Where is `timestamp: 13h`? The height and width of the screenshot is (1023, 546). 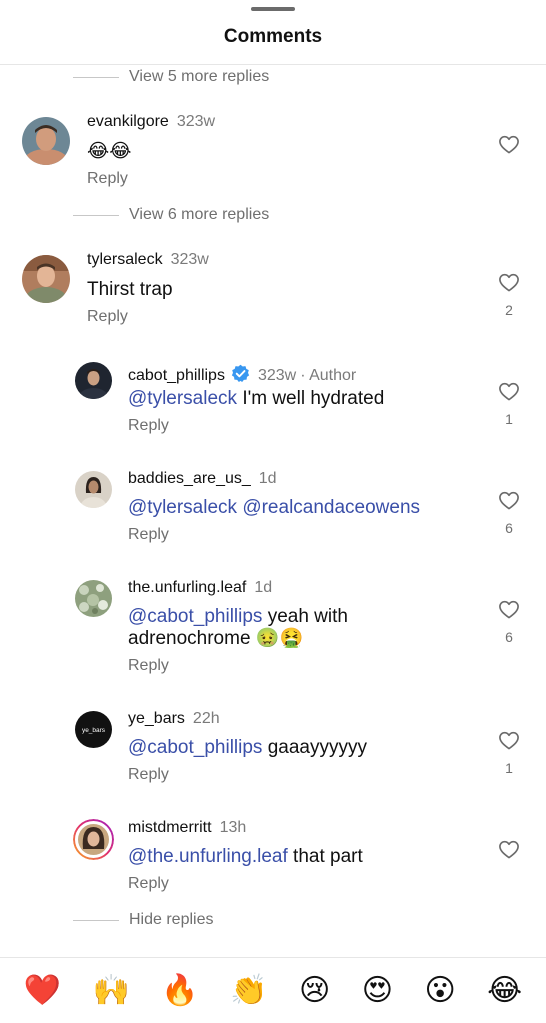 timestamp: 13h is located at coordinates (233, 827).